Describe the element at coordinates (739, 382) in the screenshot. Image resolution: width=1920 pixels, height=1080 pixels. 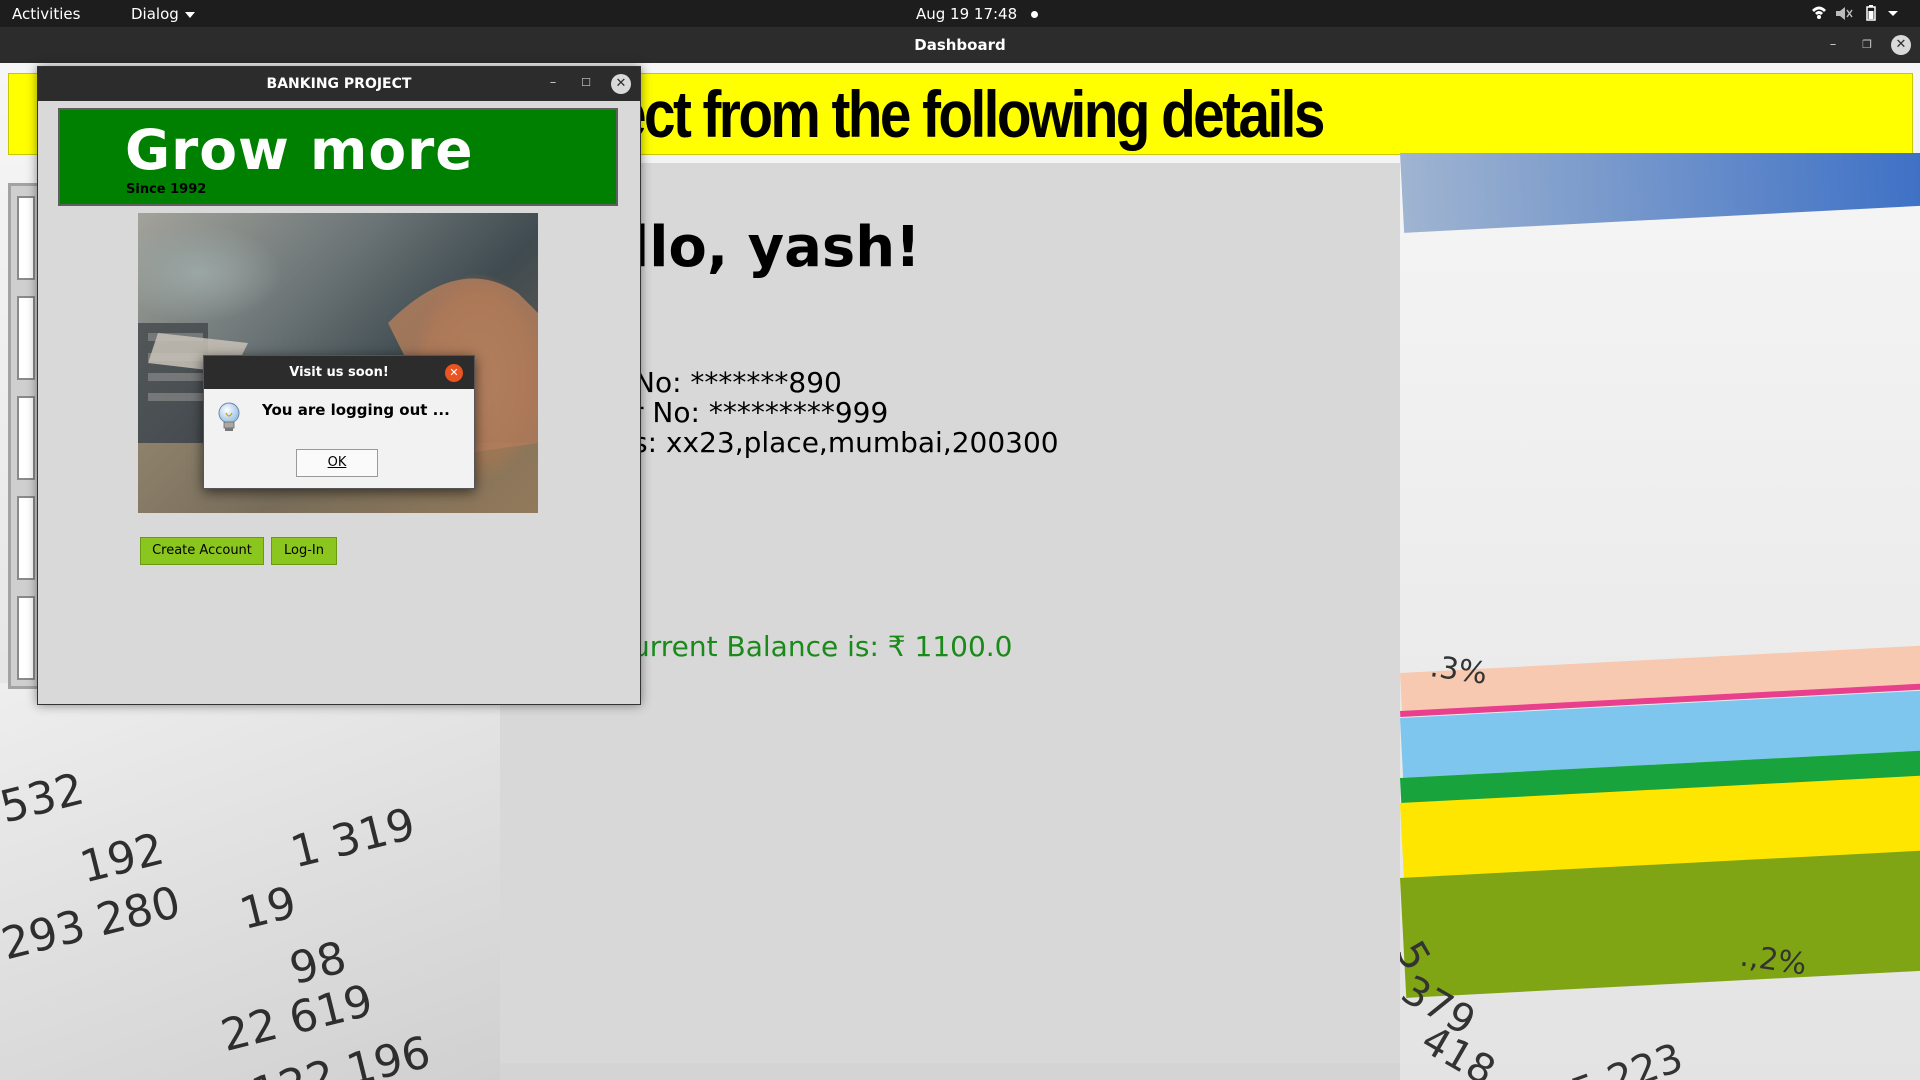
I see `account-number: No: *******890` at that location.